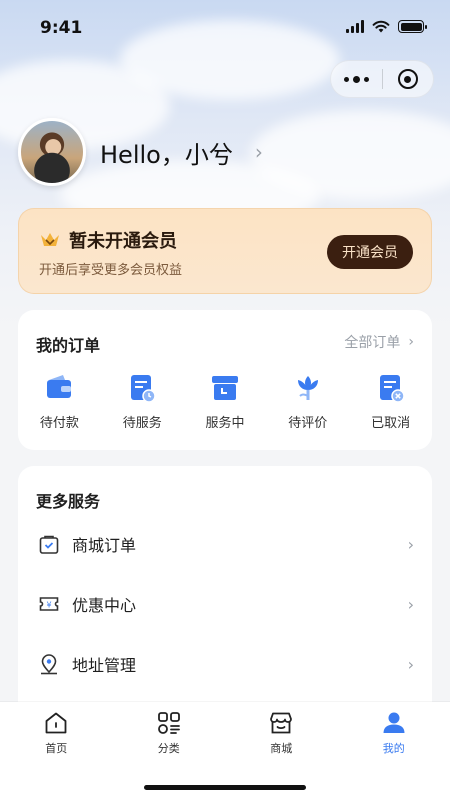 This screenshot has width=450, height=800. What do you see at coordinates (225, 251) in the screenshot?
I see `vip-membership-card: 暂未开通会员 开通后享受更多会员权益 开通会员` at bounding box center [225, 251].